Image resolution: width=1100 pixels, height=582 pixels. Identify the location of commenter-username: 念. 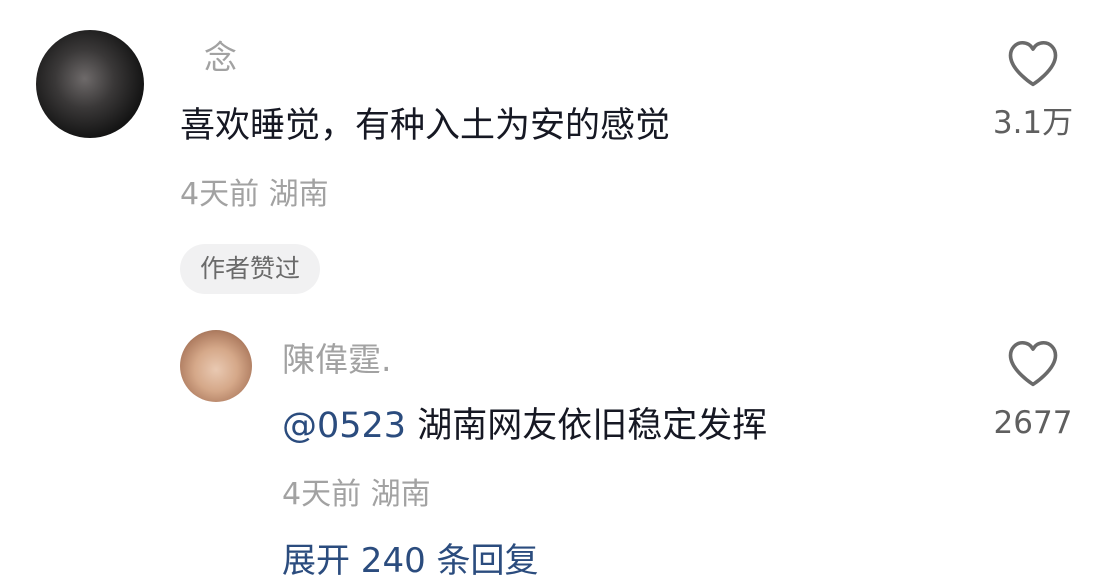
(220, 58).